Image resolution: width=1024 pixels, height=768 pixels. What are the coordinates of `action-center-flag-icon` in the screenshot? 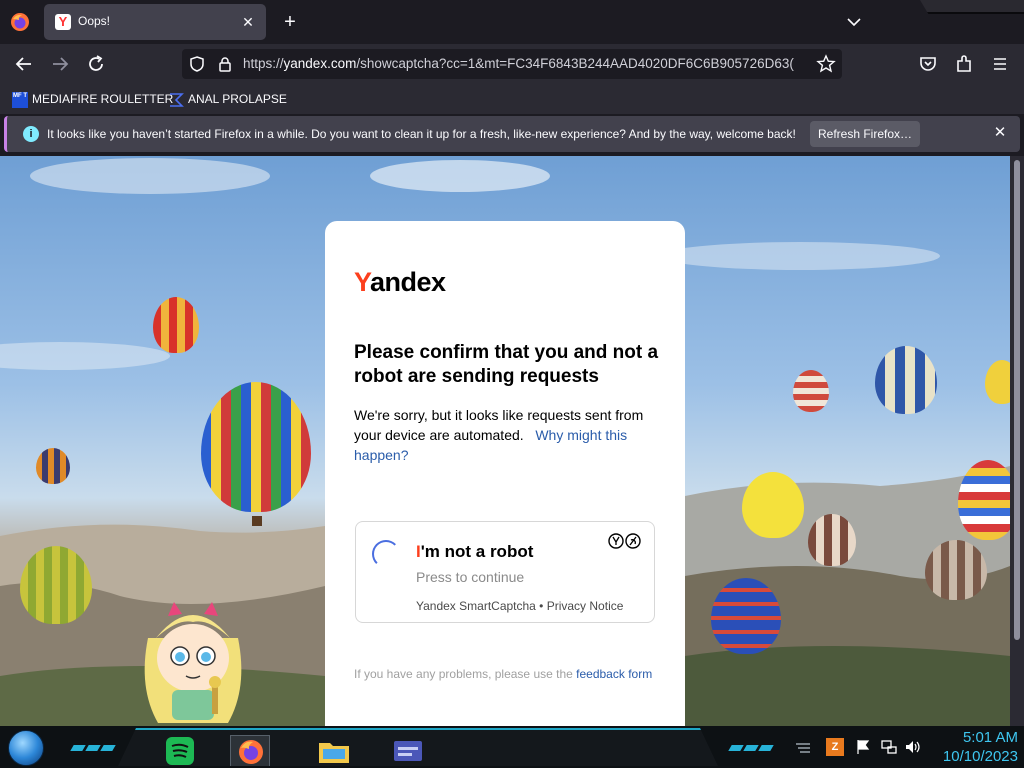 It's located at (863, 747).